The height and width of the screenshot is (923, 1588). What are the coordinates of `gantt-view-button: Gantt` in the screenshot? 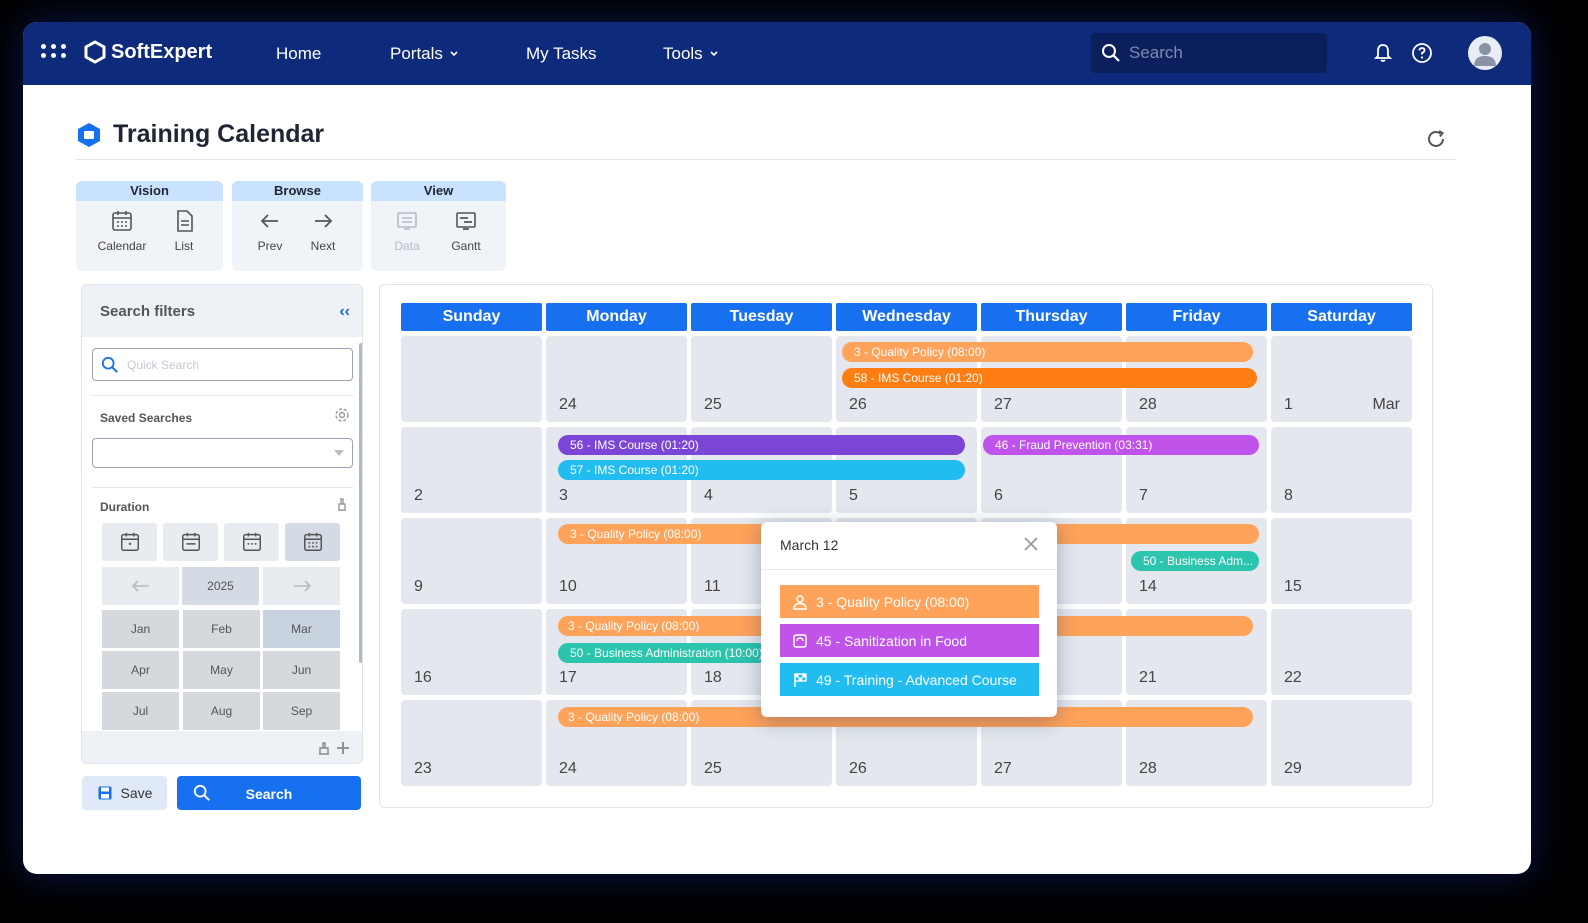 It's located at (466, 231).